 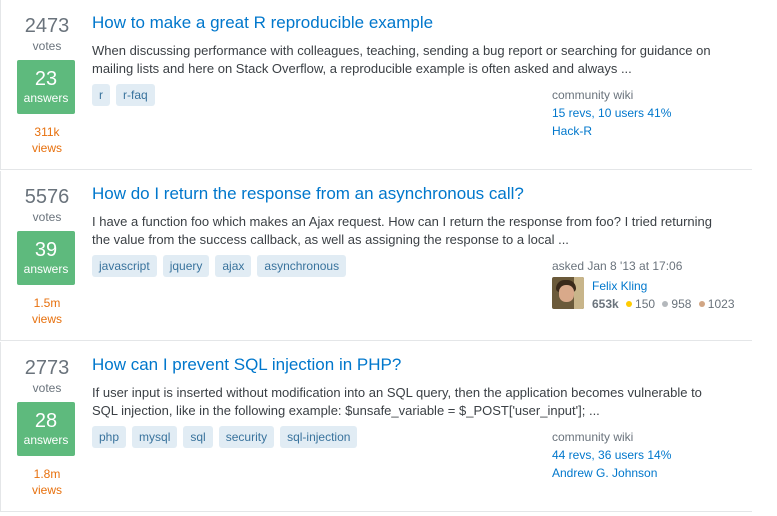 I want to click on vote-count: 2473, so click(x=47, y=26).